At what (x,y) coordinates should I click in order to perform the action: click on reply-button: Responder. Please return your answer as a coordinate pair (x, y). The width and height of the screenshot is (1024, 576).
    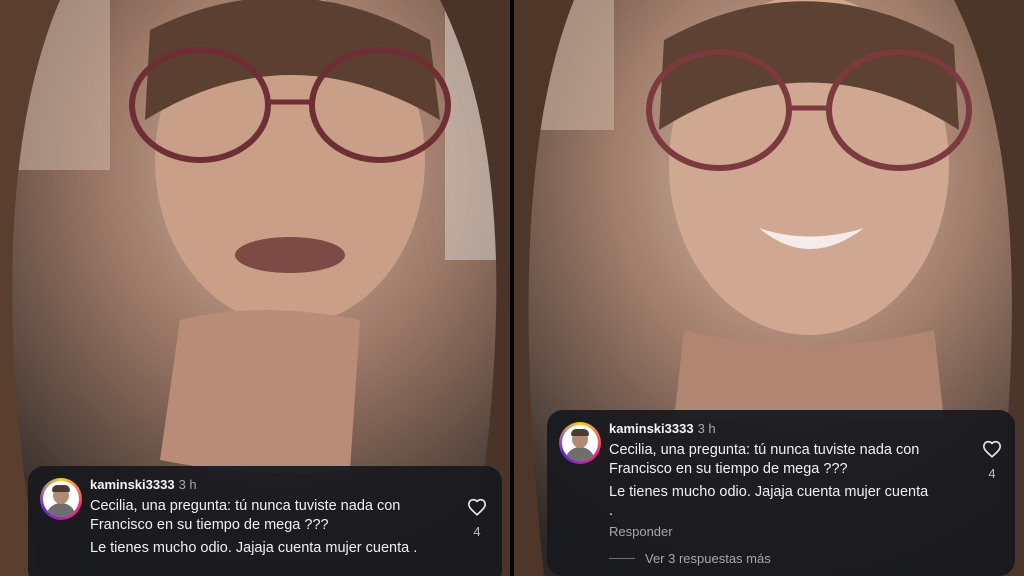
    Looking at the image, I should click on (641, 531).